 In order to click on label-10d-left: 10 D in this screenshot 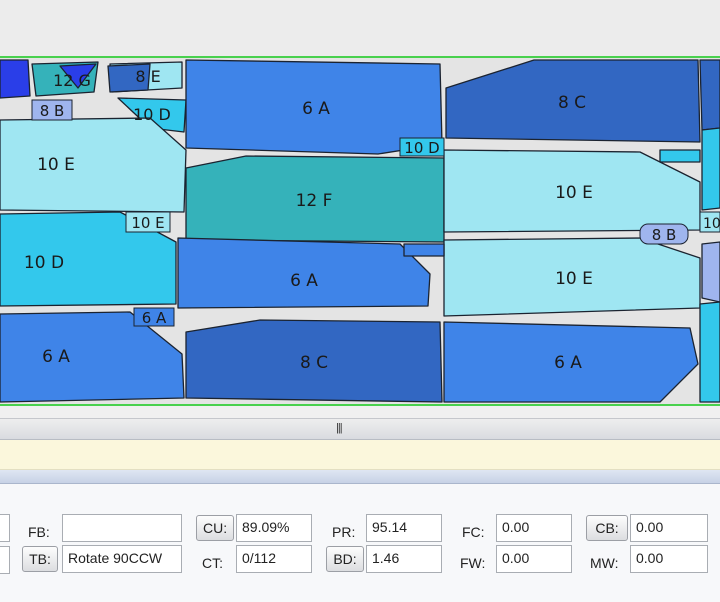, I will do `click(44, 263)`.